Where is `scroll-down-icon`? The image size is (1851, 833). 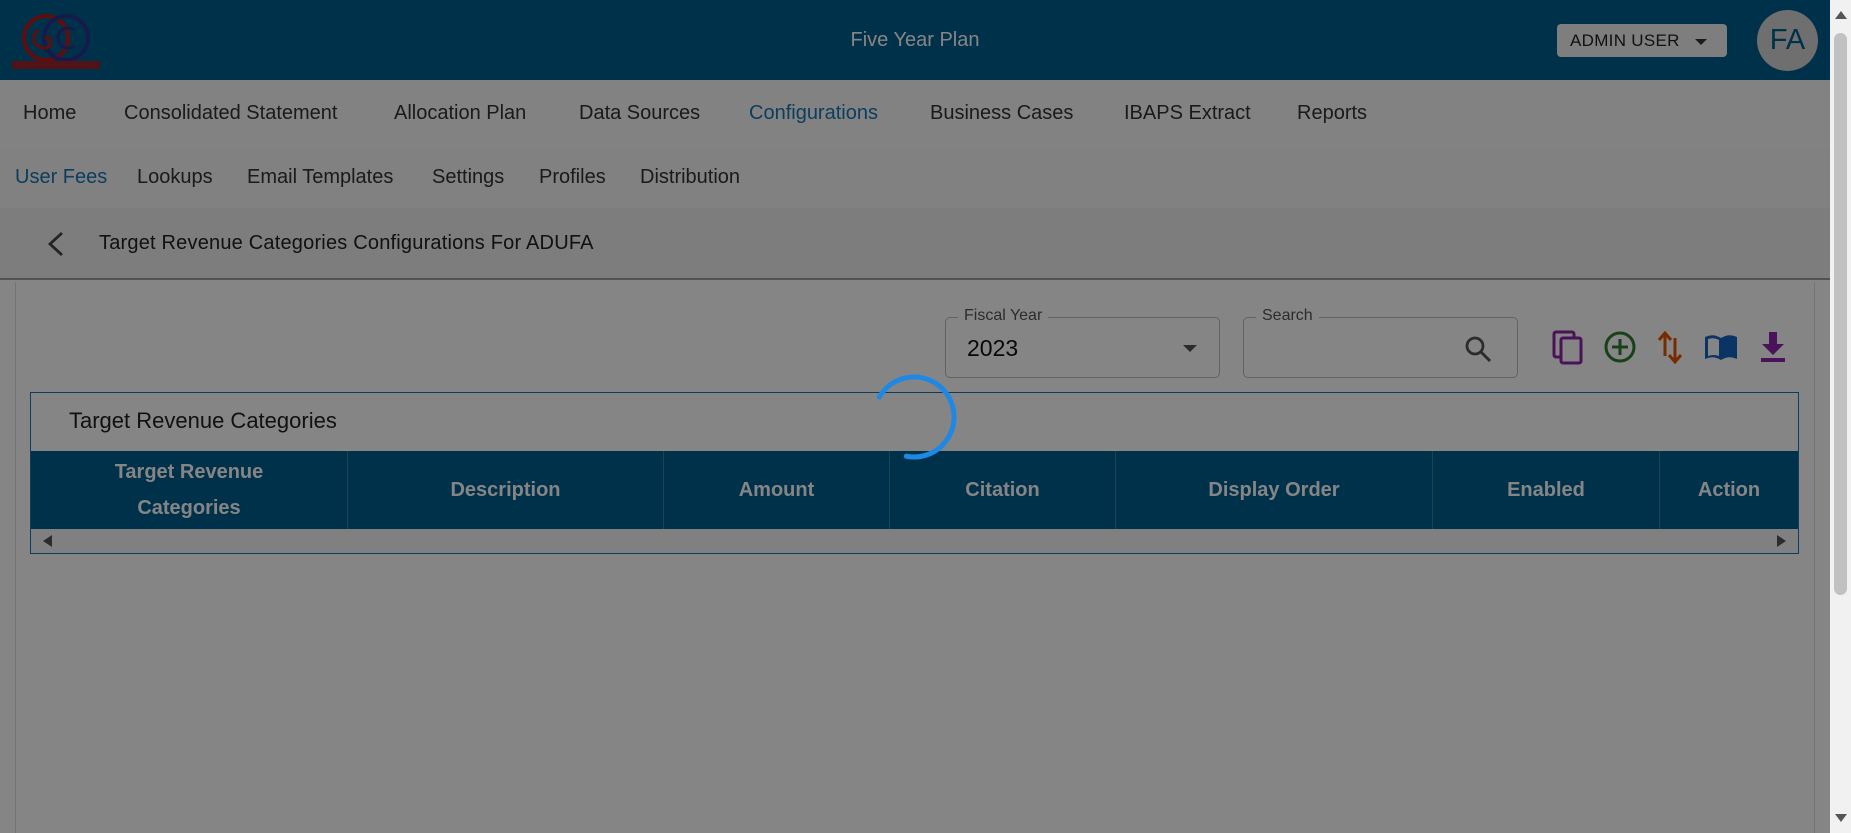 scroll-down-icon is located at coordinates (1841, 818).